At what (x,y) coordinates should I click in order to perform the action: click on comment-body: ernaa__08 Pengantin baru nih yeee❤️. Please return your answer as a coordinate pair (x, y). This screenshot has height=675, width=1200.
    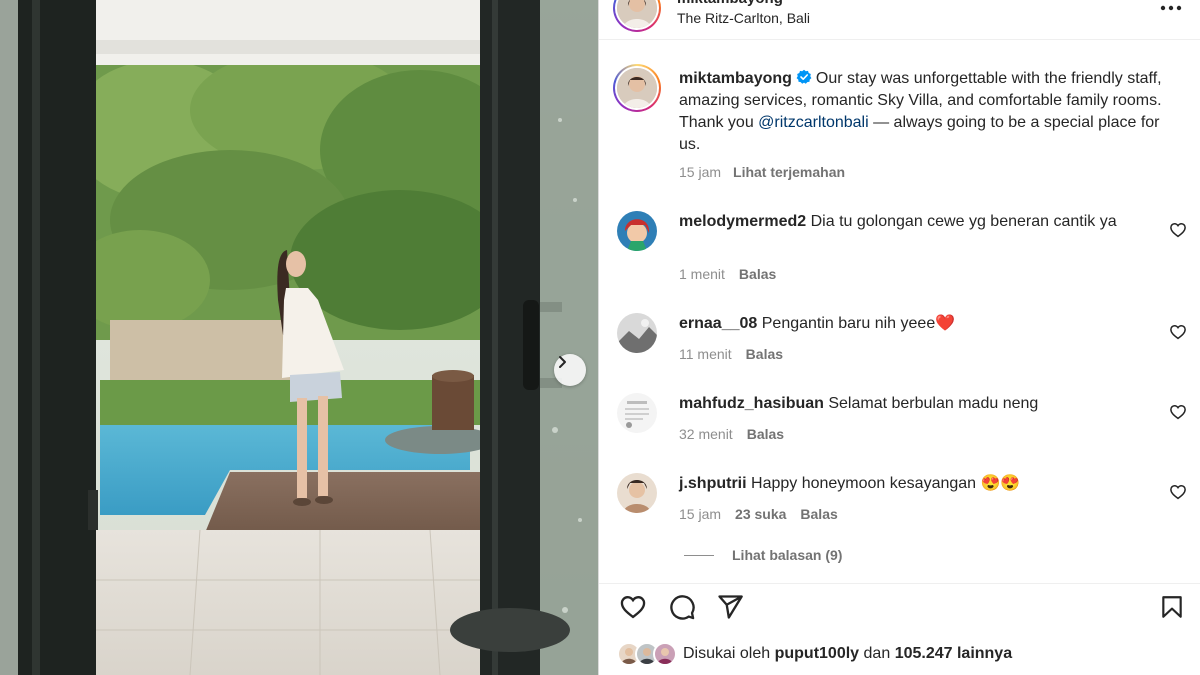
    Looking at the image, I should click on (914, 324).